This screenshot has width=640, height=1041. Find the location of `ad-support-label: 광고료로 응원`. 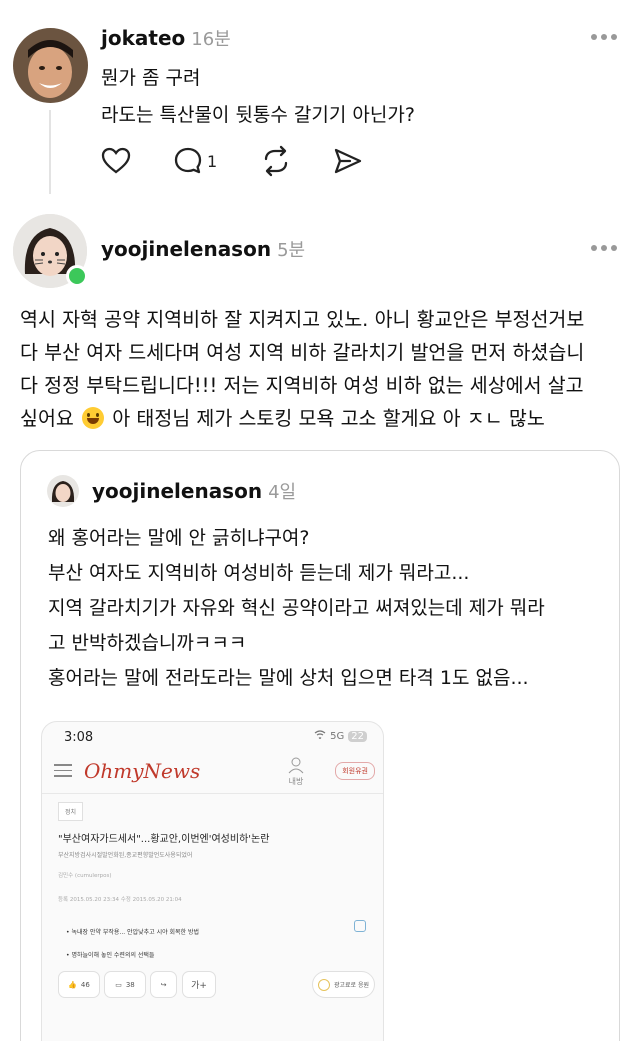

ad-support-label: 광고료로 응원 is located at coordinates (351, 985).